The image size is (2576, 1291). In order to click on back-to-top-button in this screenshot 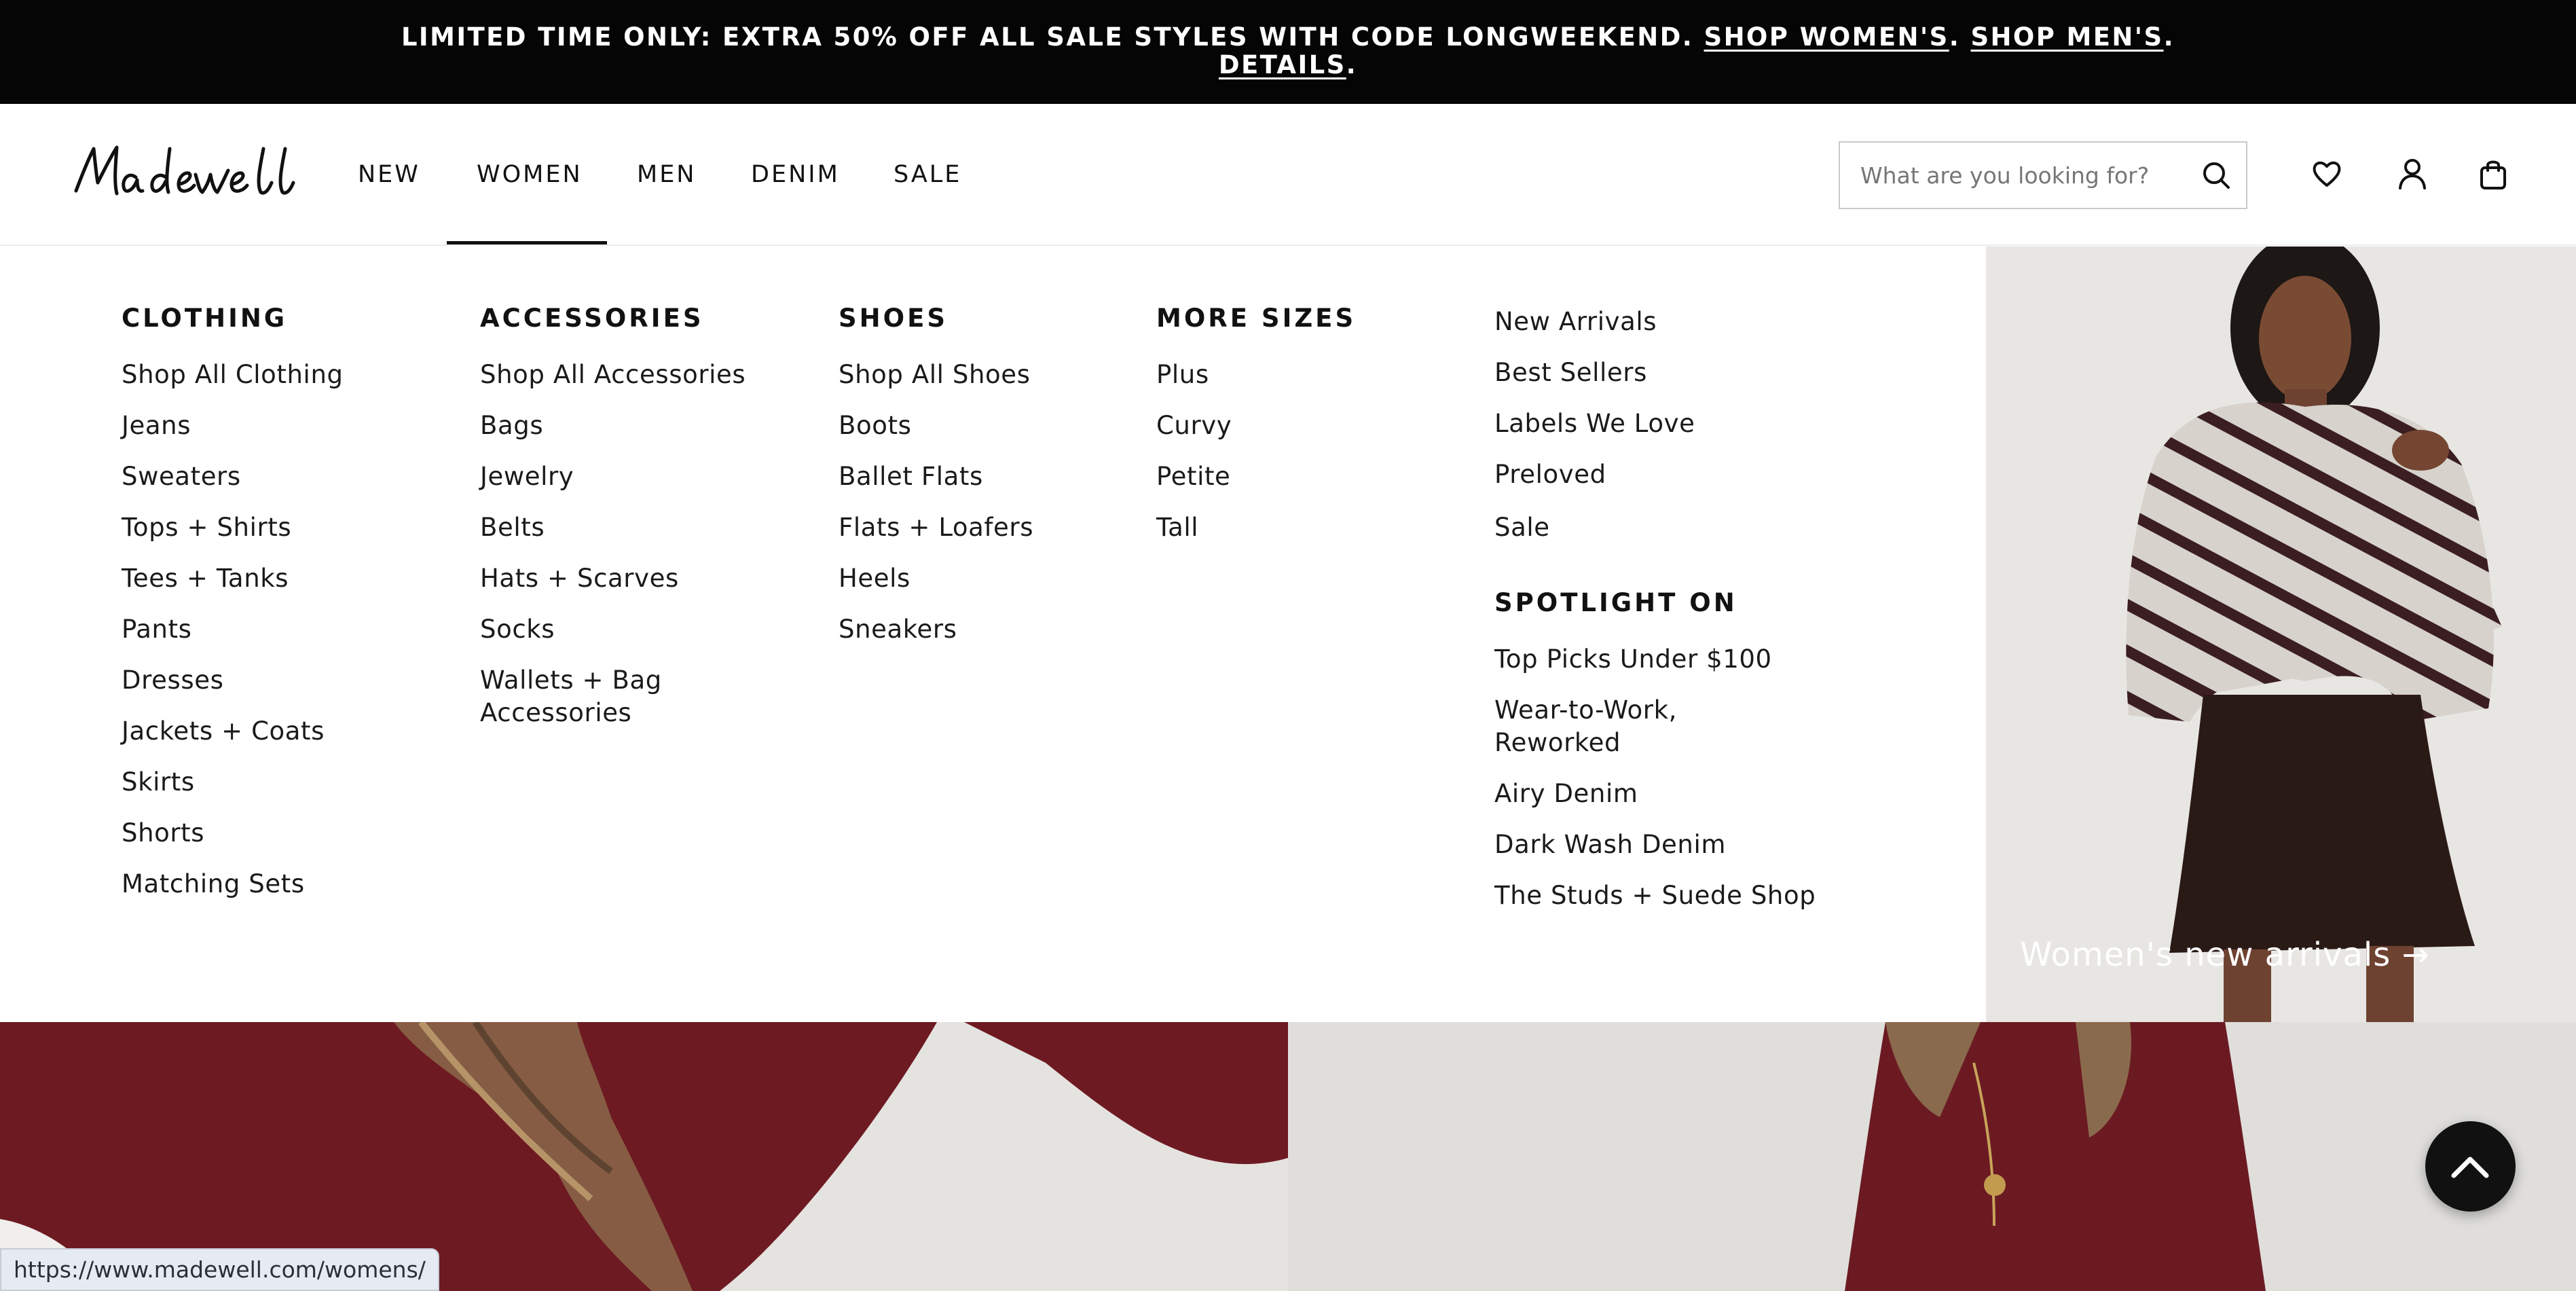, I will do `click(2470, 1166)`.